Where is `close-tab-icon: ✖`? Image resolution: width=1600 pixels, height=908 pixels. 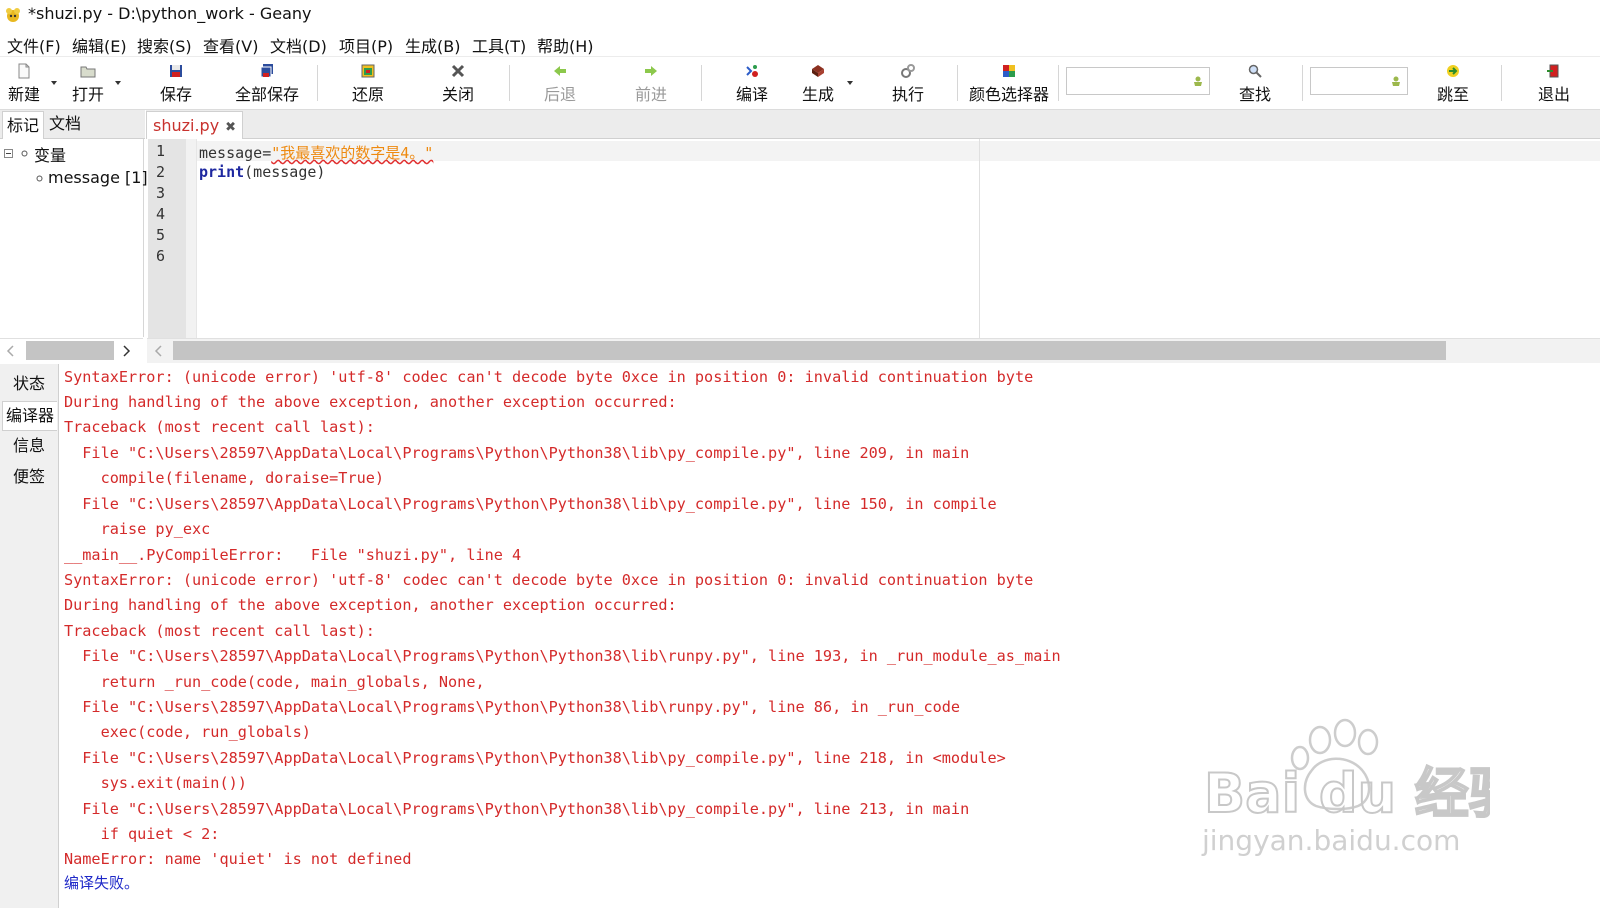
close-tab-icon: ✖ is located at coordinates (230, 127).